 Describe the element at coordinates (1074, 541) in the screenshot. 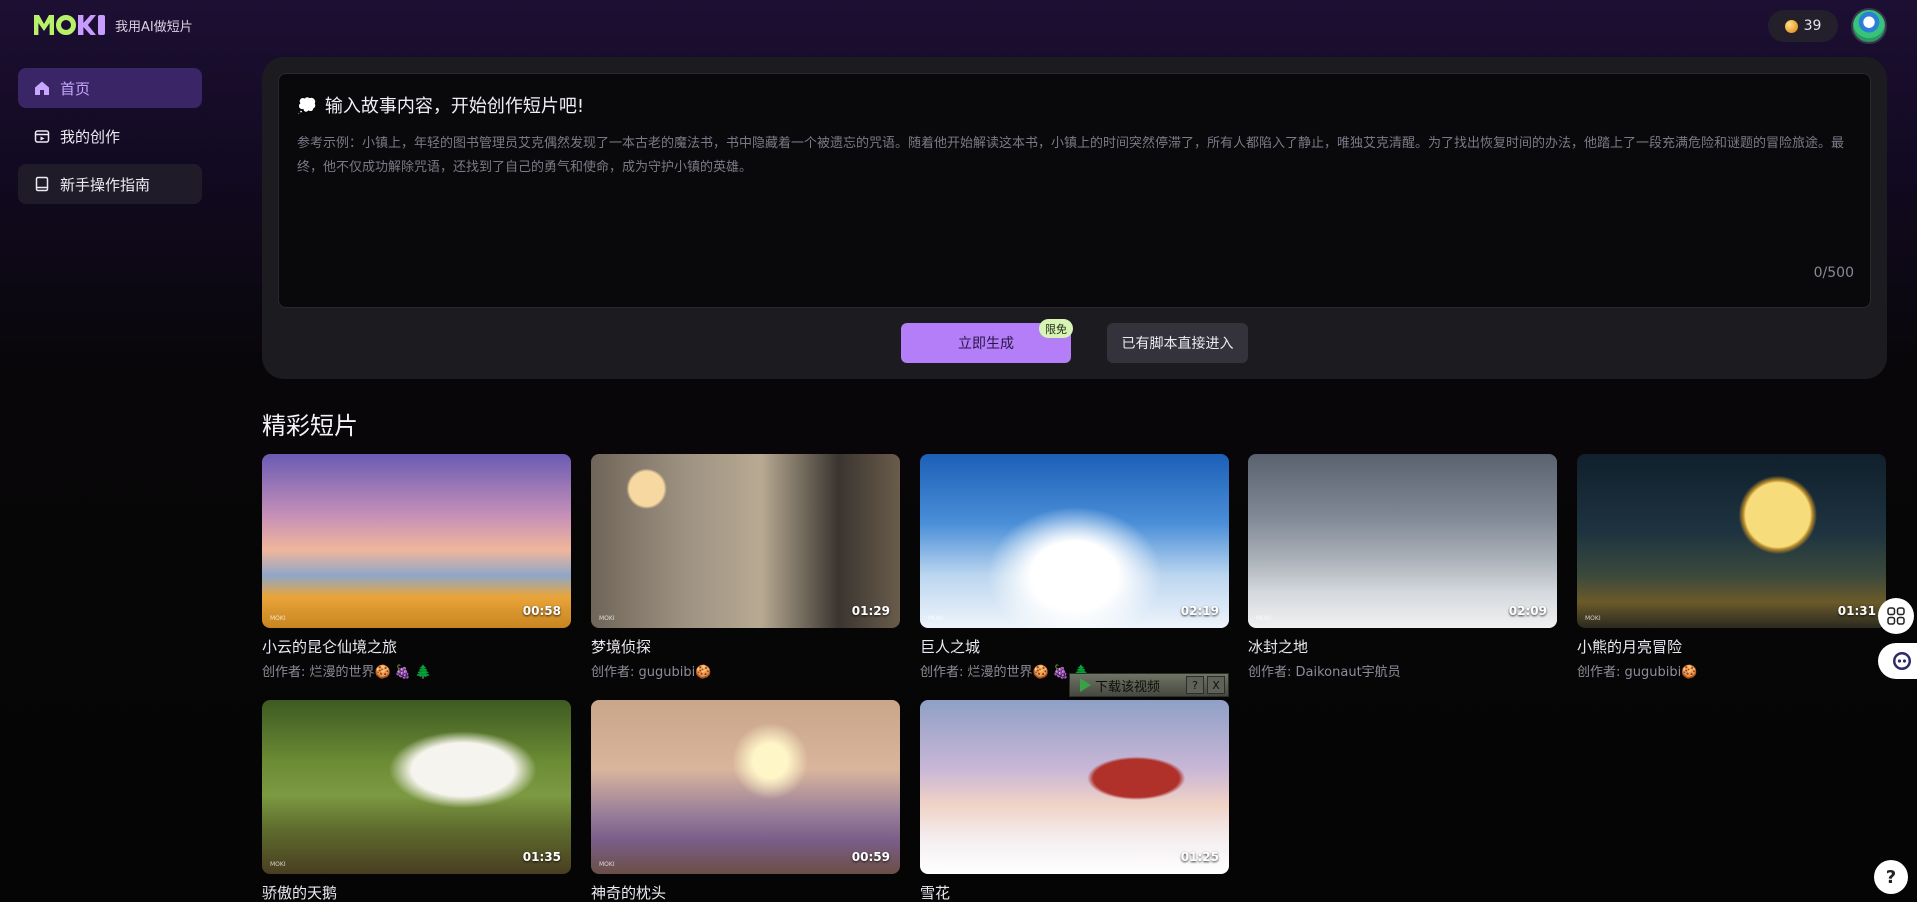

I see `video-thumbnail: MOKI 02:19` at that location.